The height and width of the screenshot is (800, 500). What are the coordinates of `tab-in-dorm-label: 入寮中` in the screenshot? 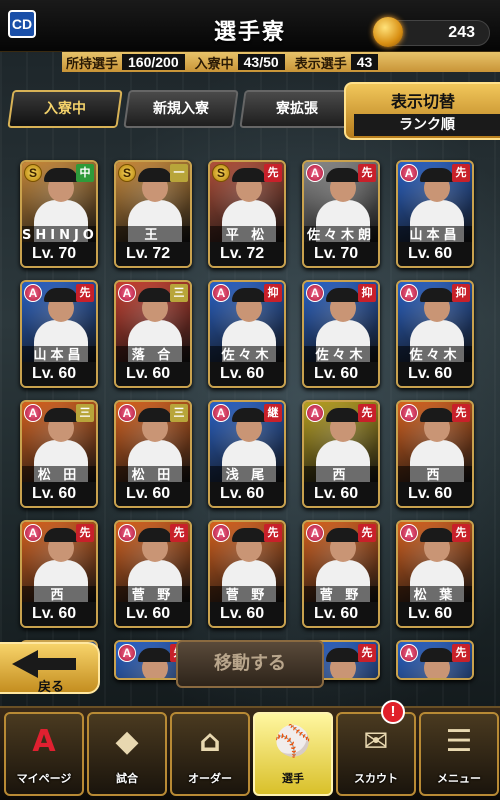 It's located at (65, 109).